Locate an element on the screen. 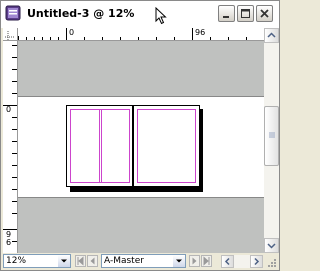 The width and height of the screenshot is (320, 271). ruler-label-0-vertical: 0 is located at coordinates (9, 109).